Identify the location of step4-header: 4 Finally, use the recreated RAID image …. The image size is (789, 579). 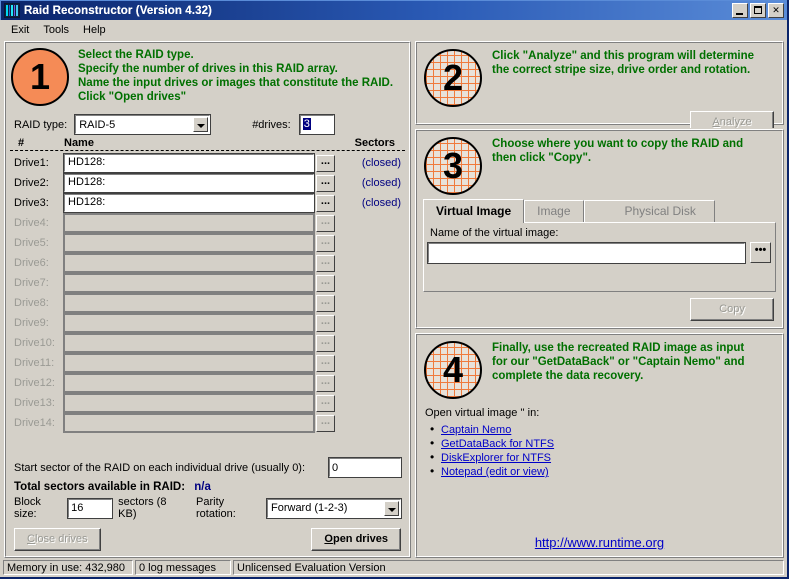
(599, 367).